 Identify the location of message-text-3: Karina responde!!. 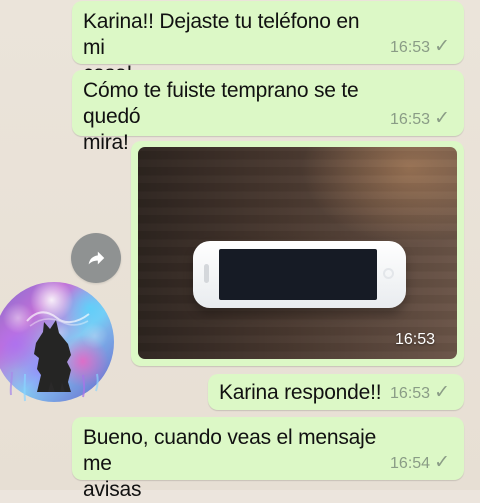
(300, 392).